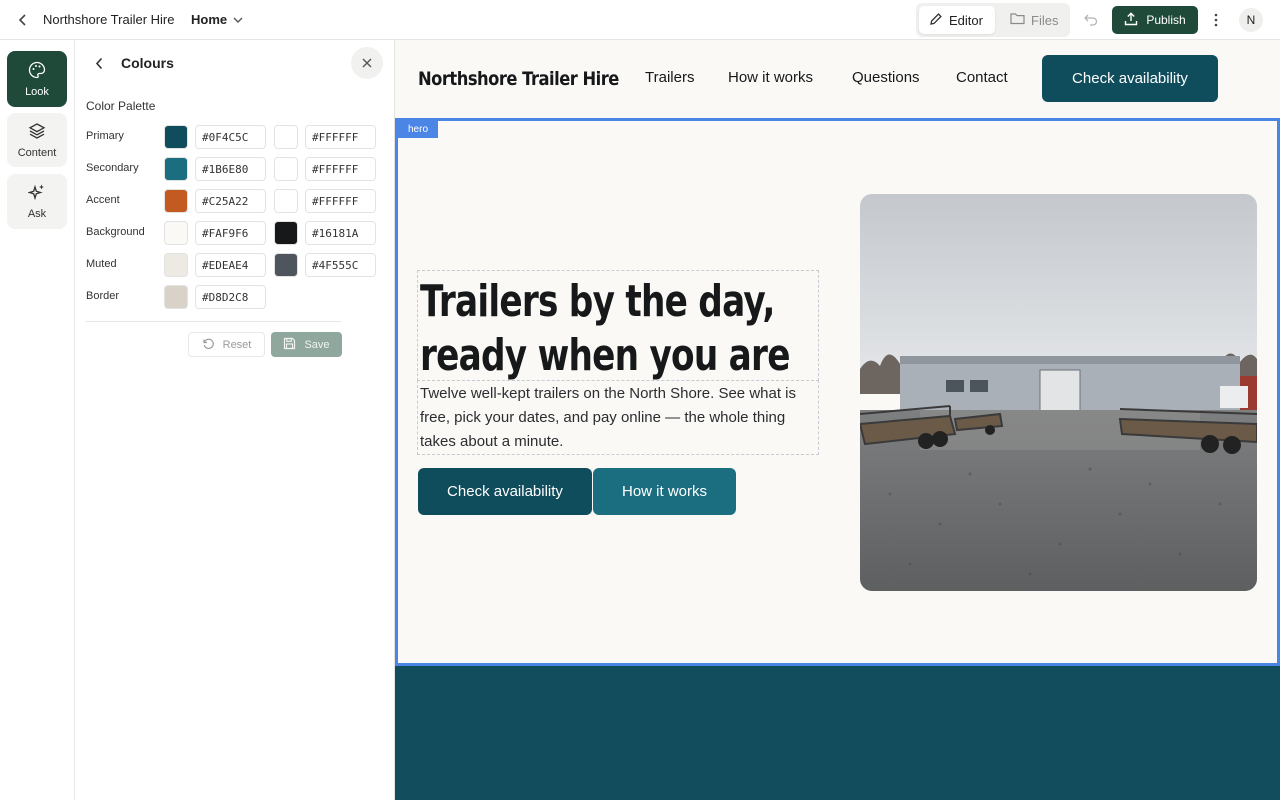 The width and height of the screenshot is (1280, 800). What do you see at coordinates (37, 132) in the screenshot?
I see `layers-icon` at bounding box center [37, 132].